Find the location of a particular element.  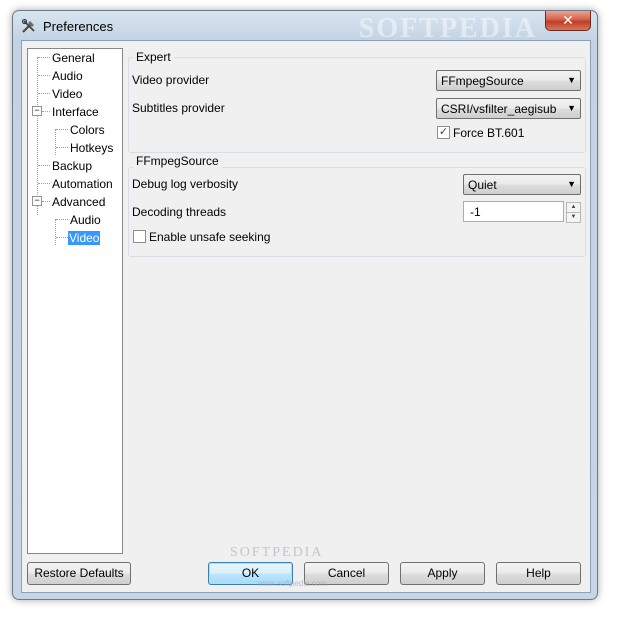

tree-item-interface: Interface is located at coordinates (75, 112).